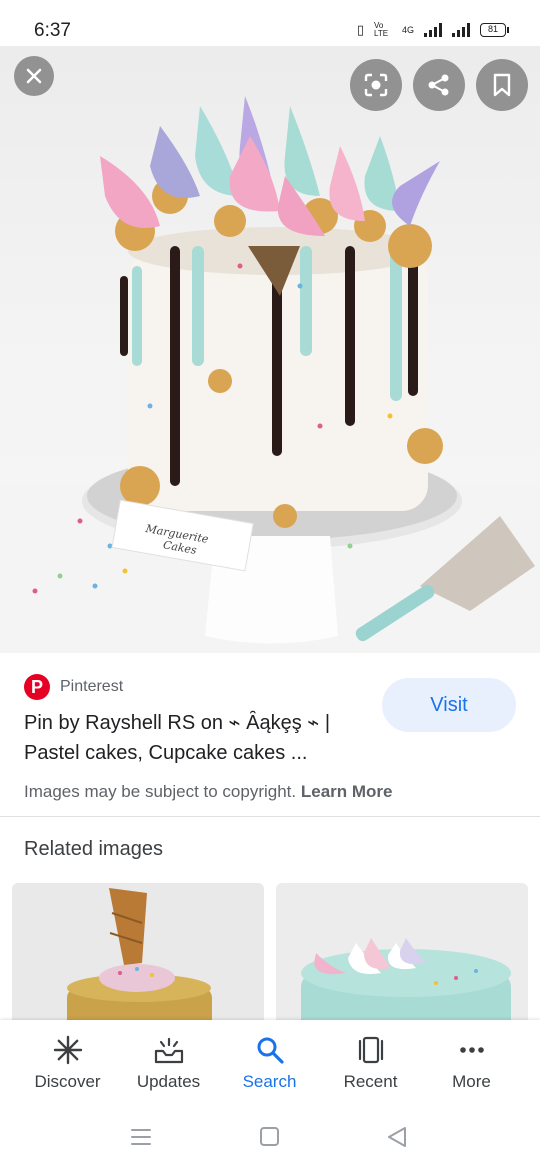 This screenshot has width=540, height=1170. I want to click on lens-icon, so click(376, 85).